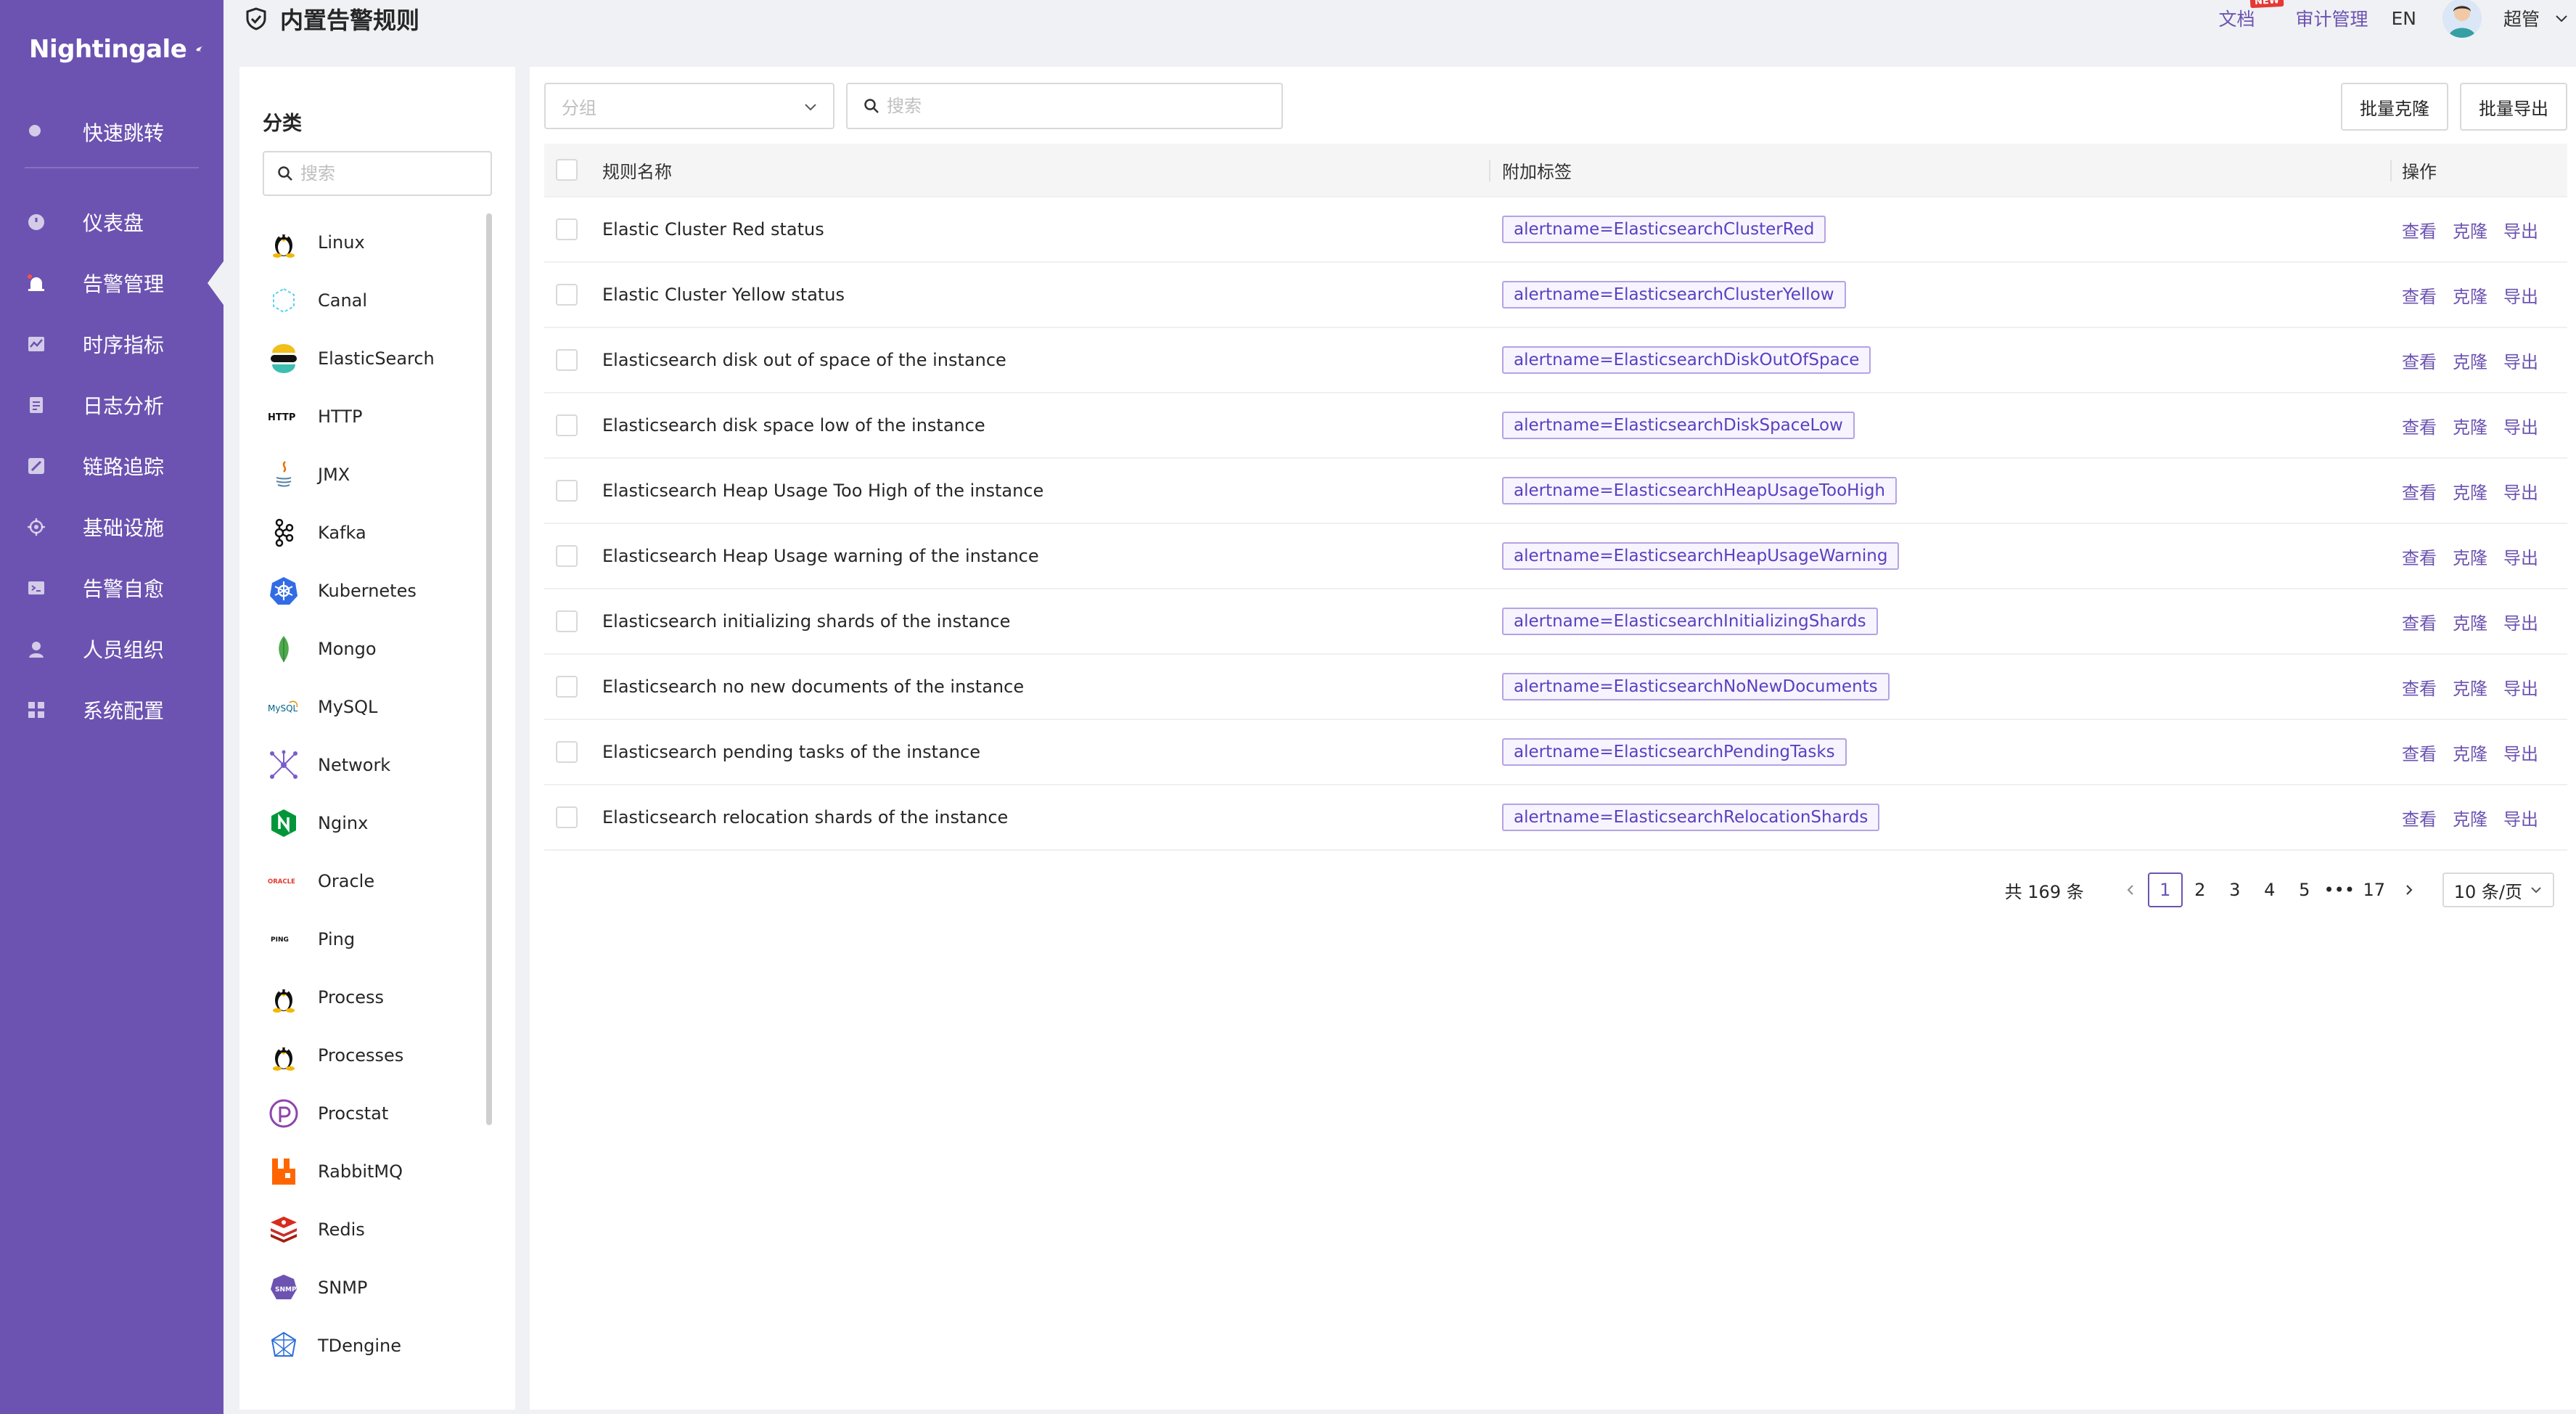 The image size is (2576, 1414). Describe the element at coordinates (377, 533) in the screenshot. I see `category-item: Kafka` at that location.